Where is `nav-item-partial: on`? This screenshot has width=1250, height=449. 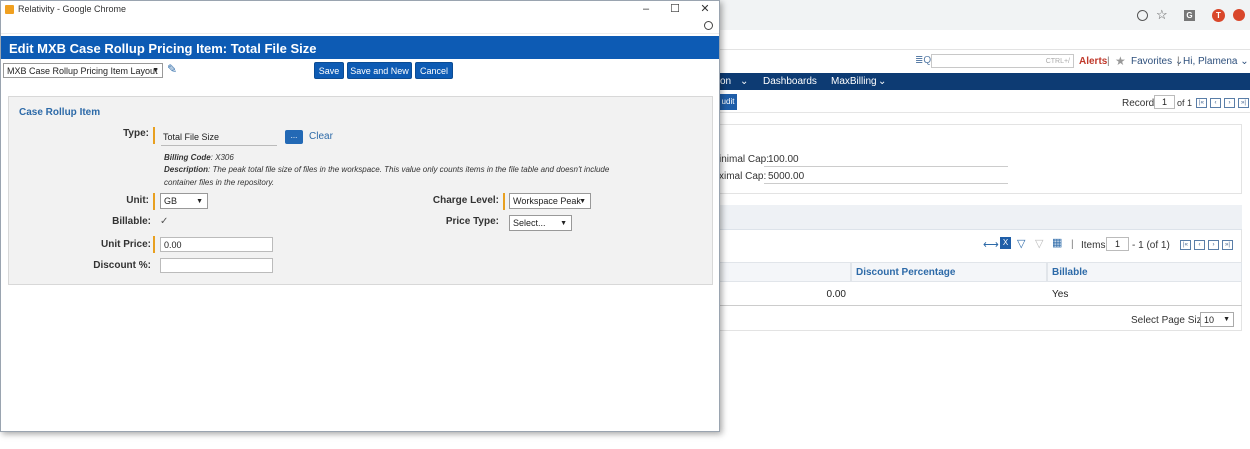 nav-item-partial: on is located at coordinates (725, 81).